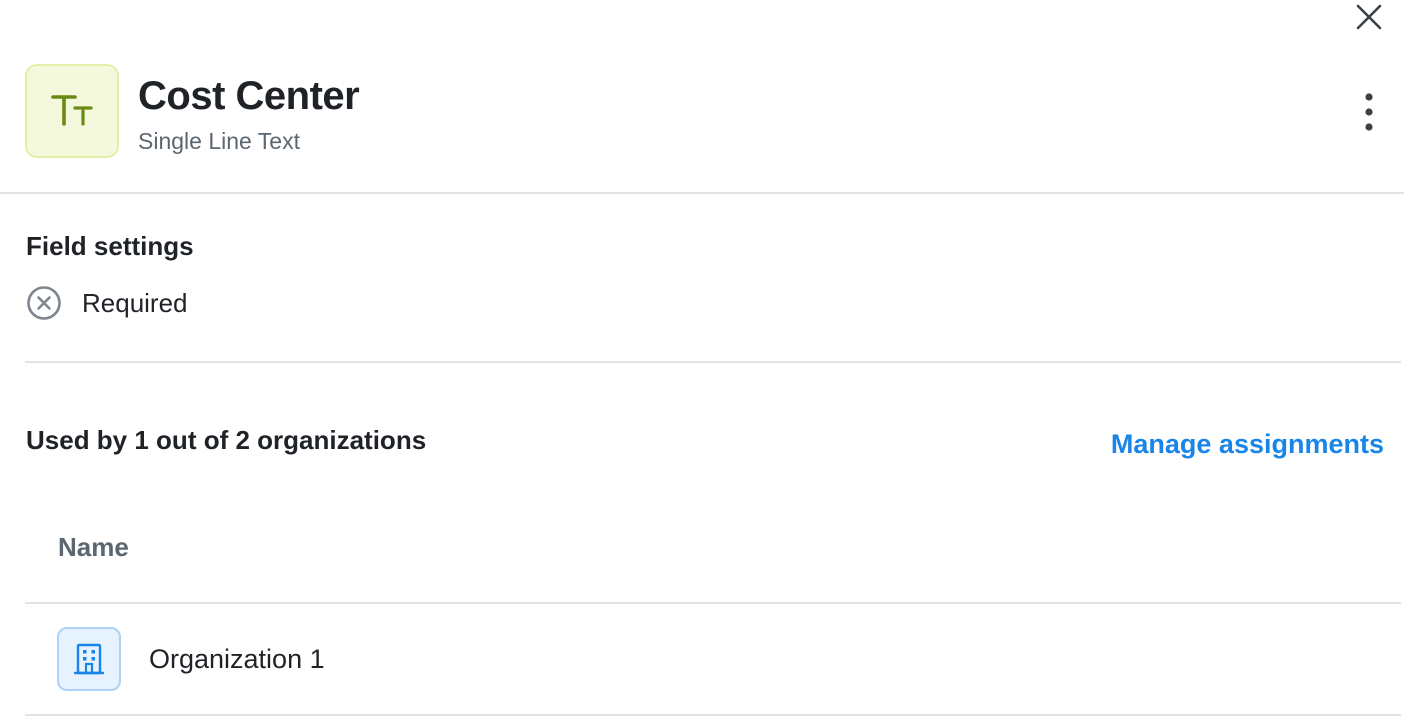 The height and width of the screenshot is (728, 1404). What do you see at coordinates (702, 193) in the screenshot?
I see `header-divider` at bounding box center [702, 193].